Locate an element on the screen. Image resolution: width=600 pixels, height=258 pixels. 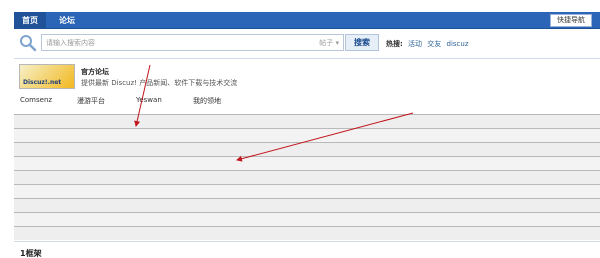
forum-logo: Discuz!.net is located at coordinates (47, 76).